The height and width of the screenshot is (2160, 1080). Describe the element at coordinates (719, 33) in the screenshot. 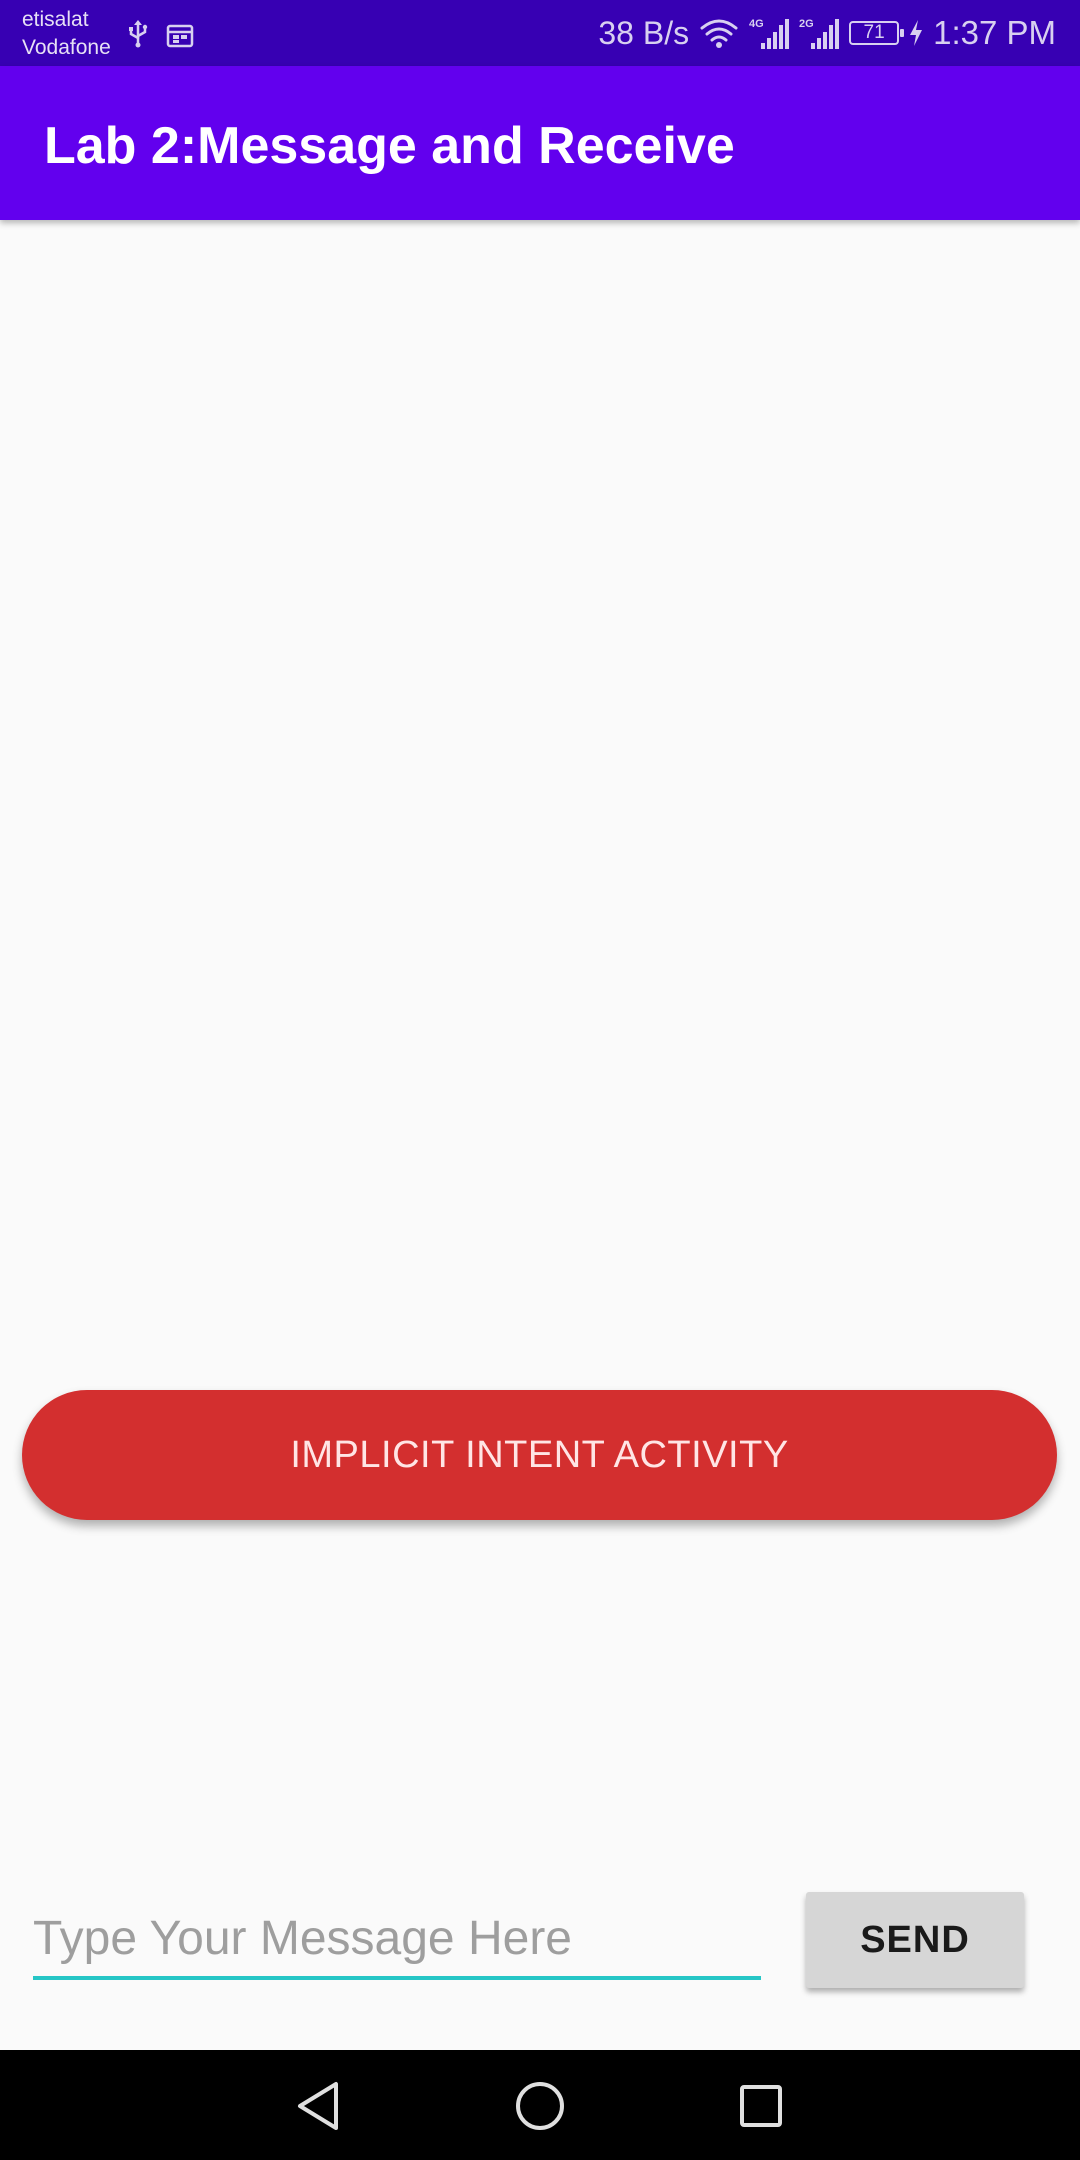

I see `wifi-icon` at that location.